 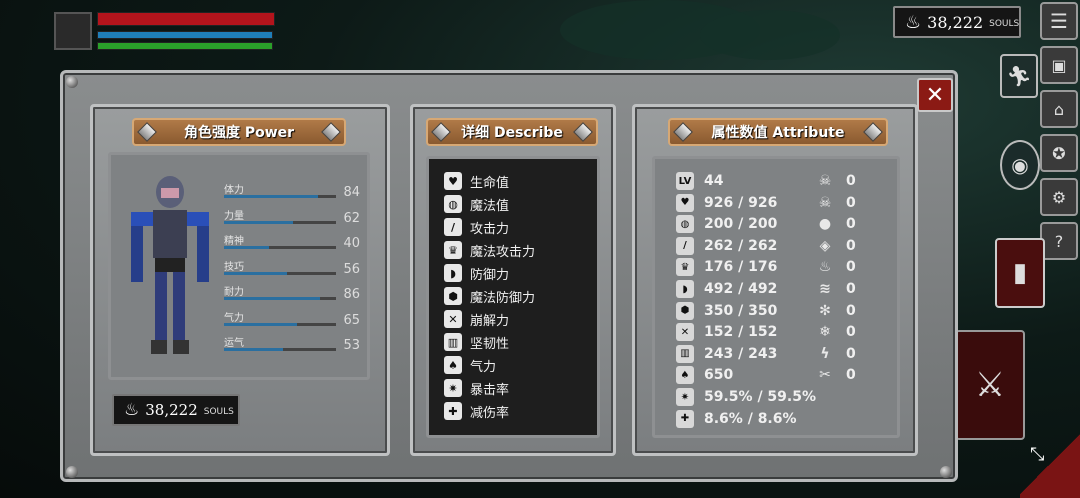 I want to click on power-title: 角色强度 Power, so click(x=239, y=132).